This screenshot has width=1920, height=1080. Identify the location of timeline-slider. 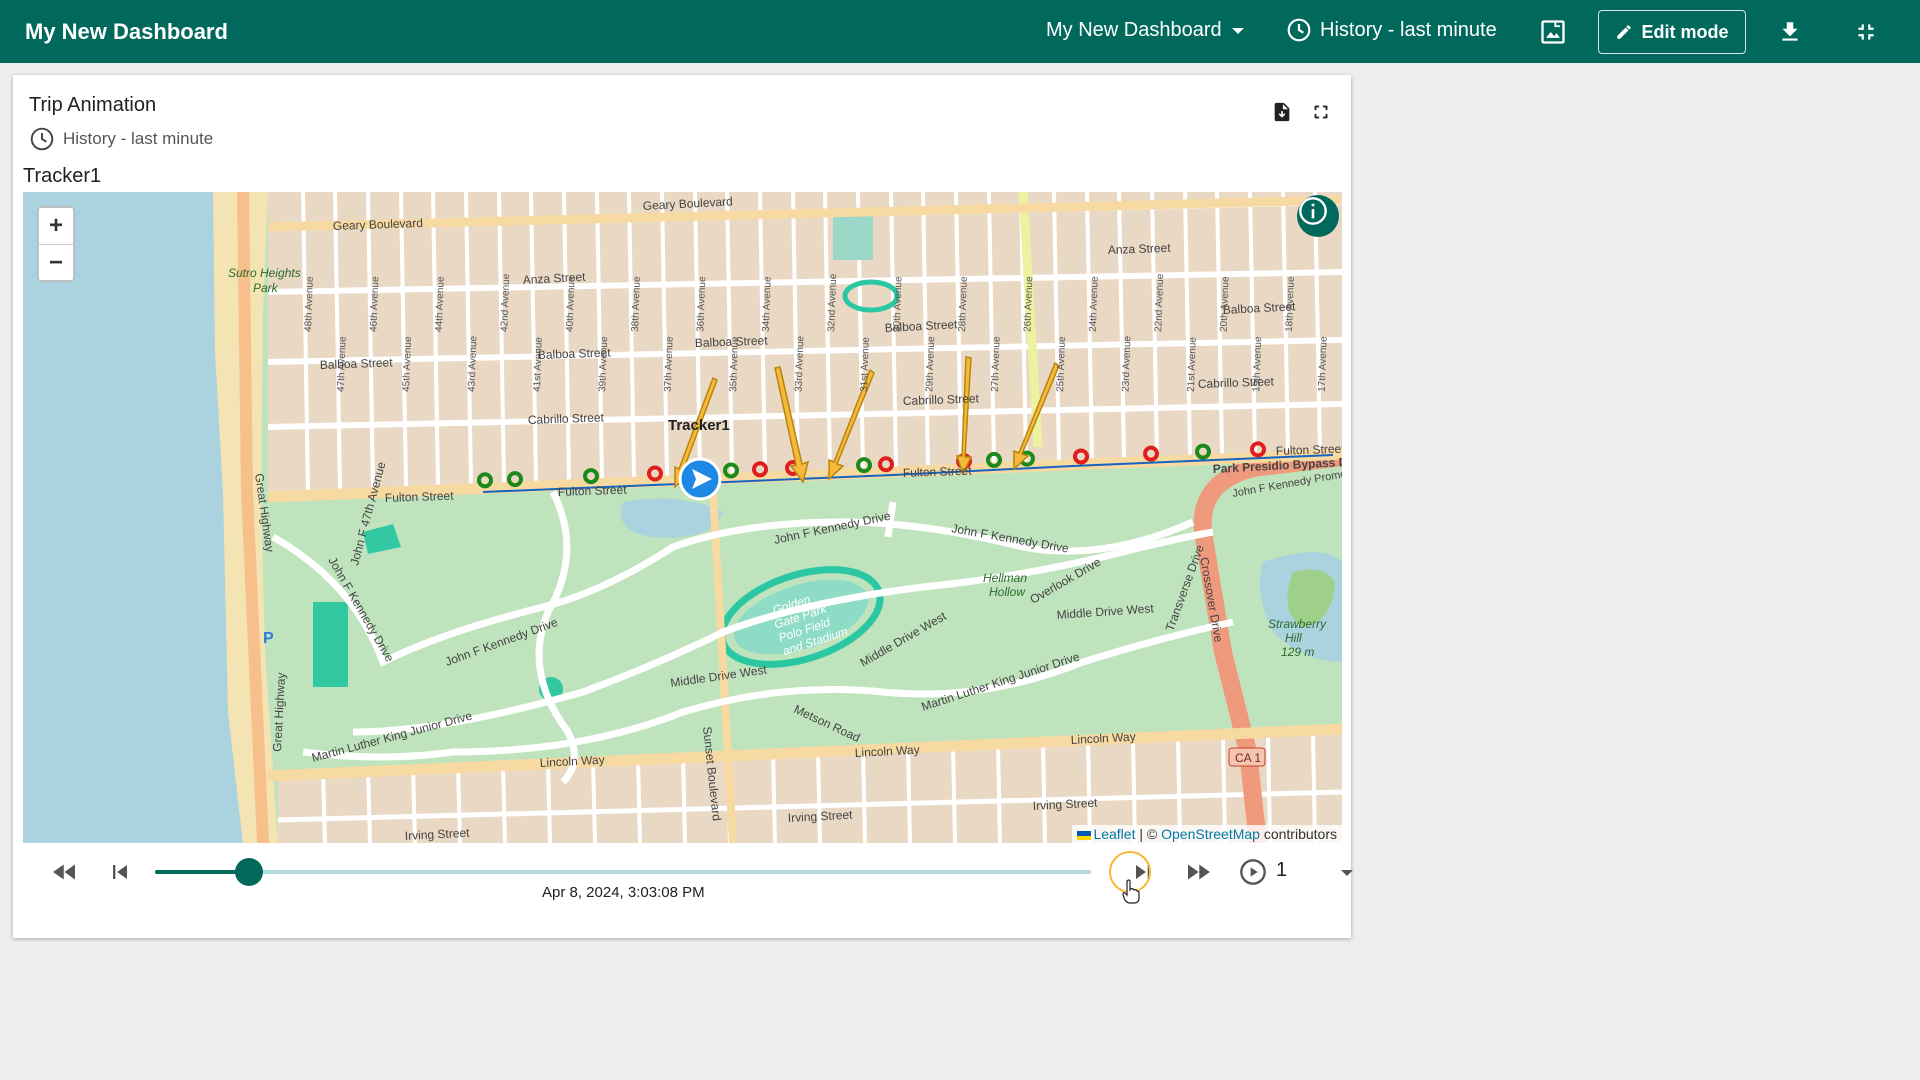
(623, 872).